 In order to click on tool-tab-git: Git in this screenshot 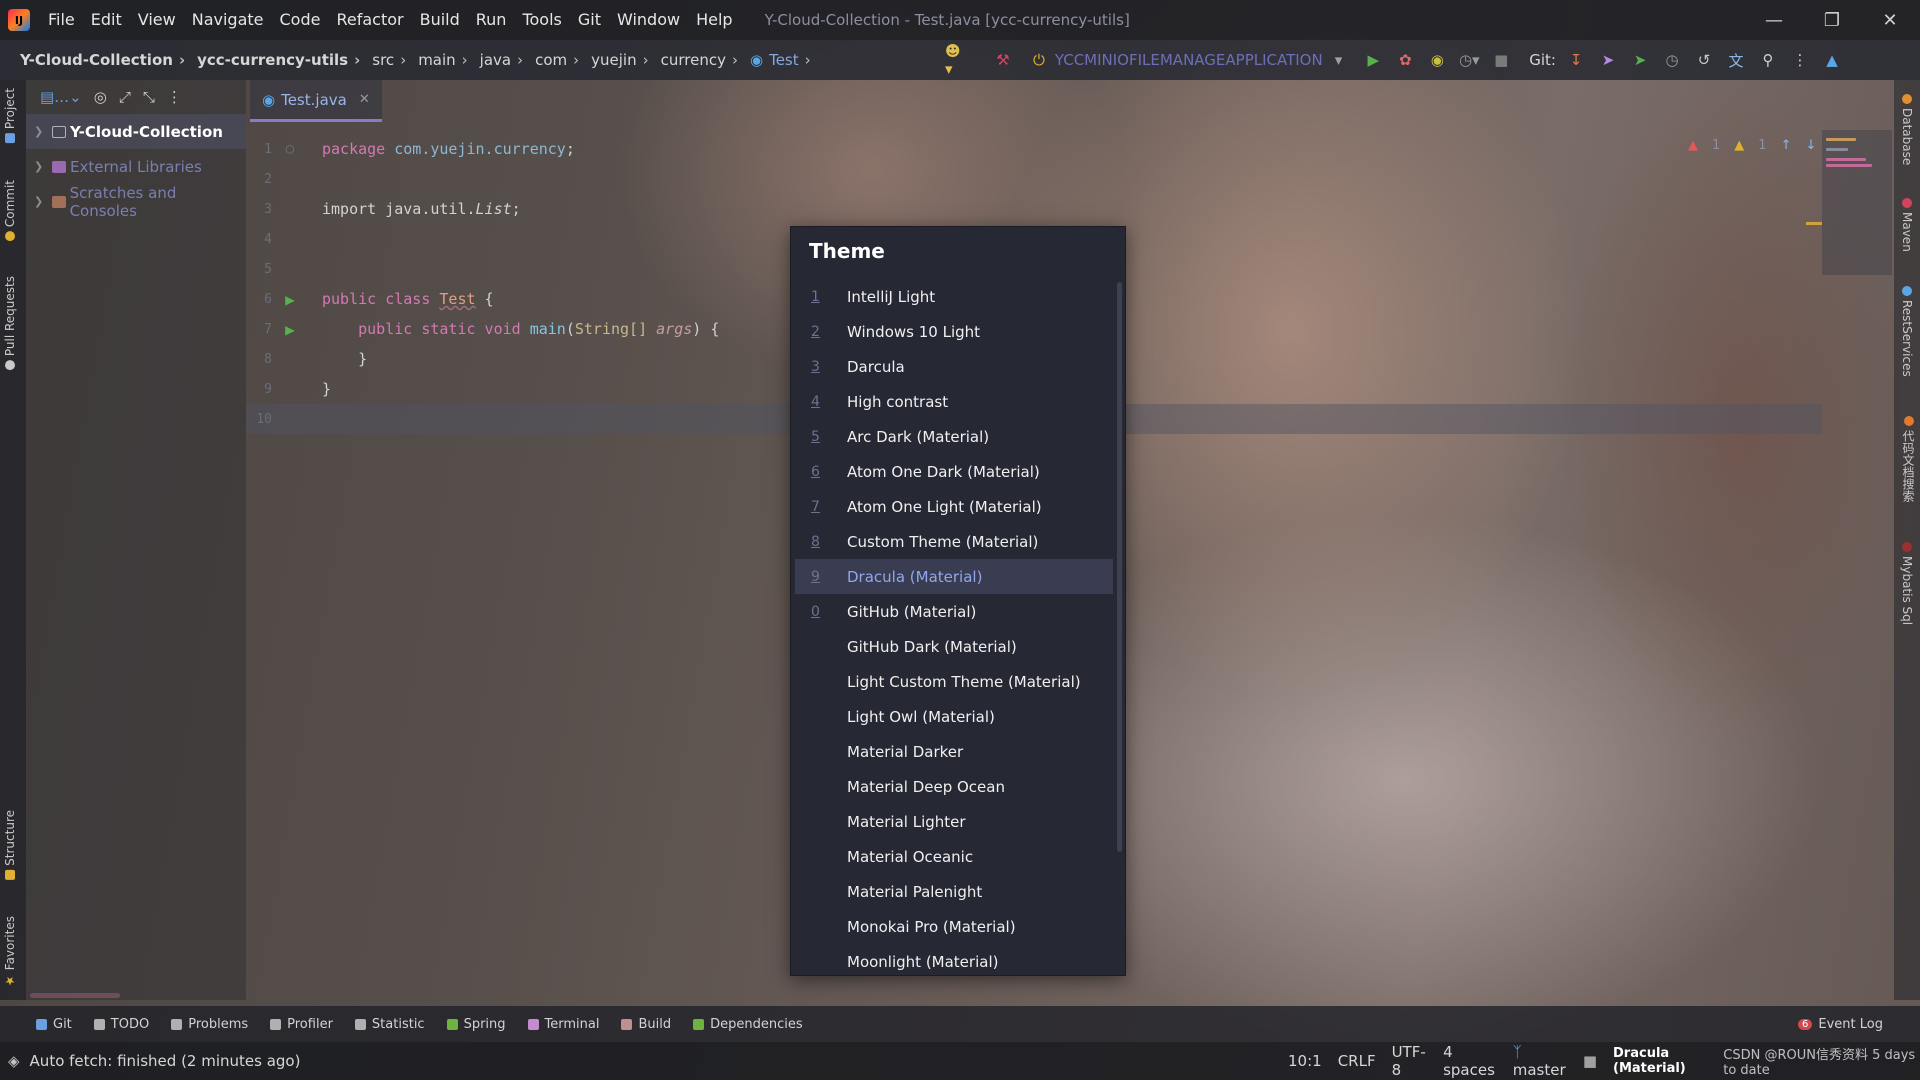, I will do `click(54, 1024)`.